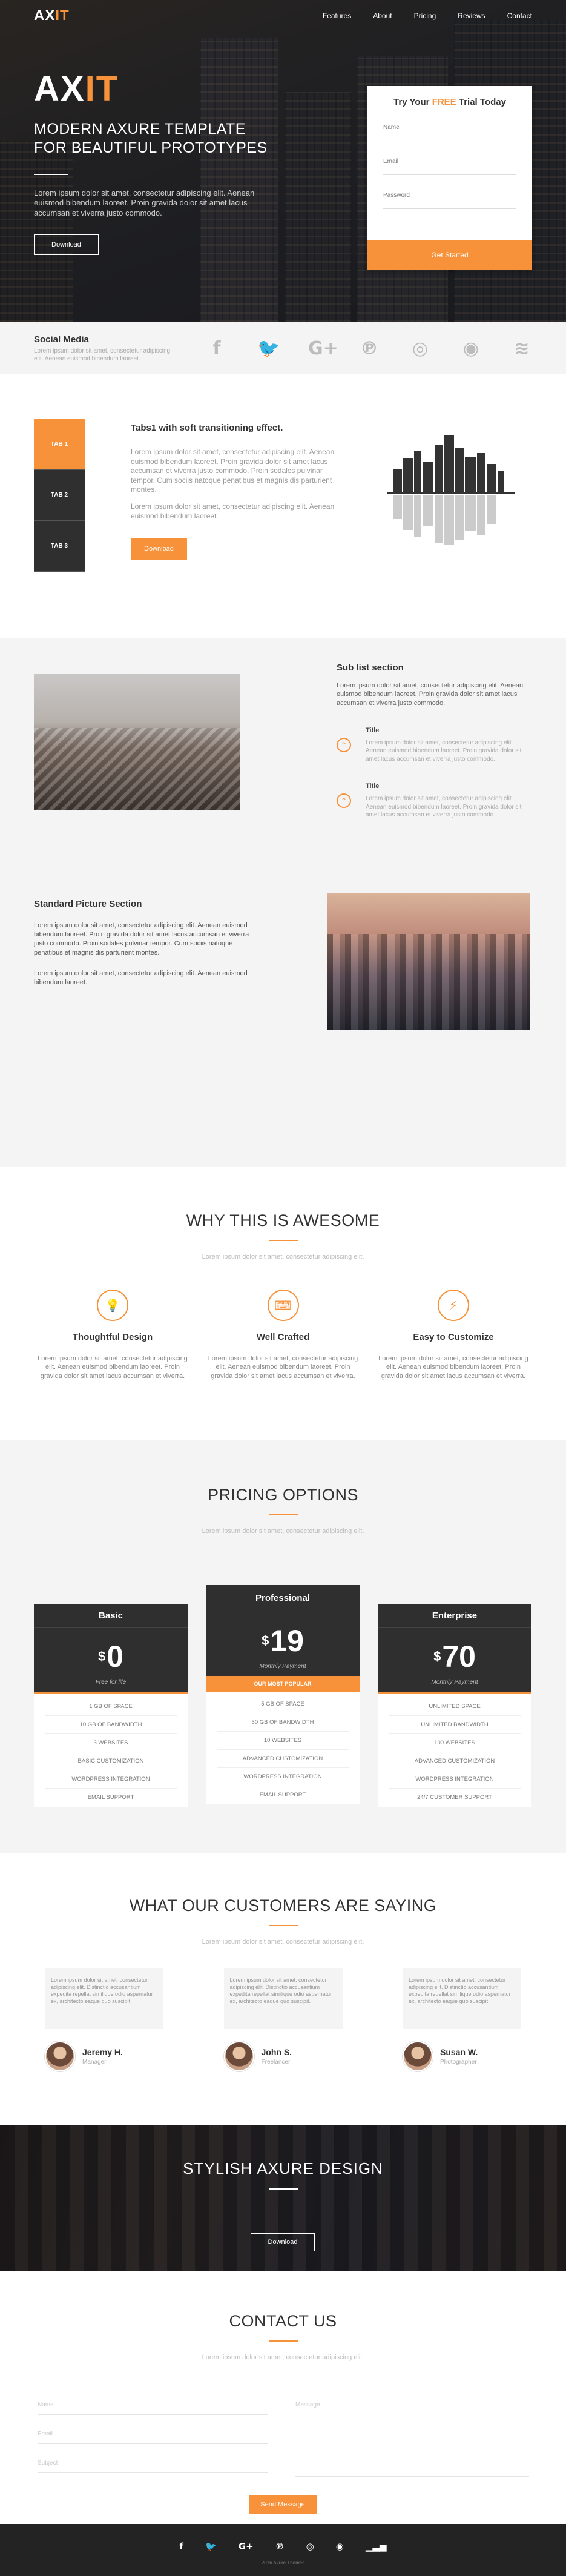 The image size is (566, 2576). What do you see at coordinates (287, 1641) in the screenshot?
I see `plan-amount: 19` at bounding box center [287, 1641].